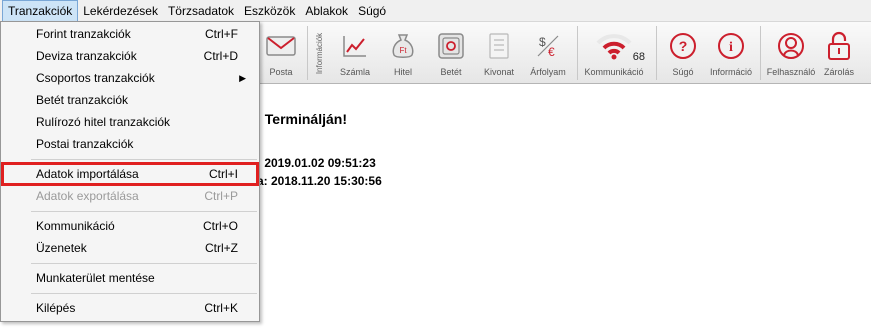 Image resolution: width=871 pixels, height=332 pixels. What do you see at coordinates (614, 72) in the screenshot?
I see `toolbar-kommunikacio-label: Kommunikáció` at bounding box center [614, 72].